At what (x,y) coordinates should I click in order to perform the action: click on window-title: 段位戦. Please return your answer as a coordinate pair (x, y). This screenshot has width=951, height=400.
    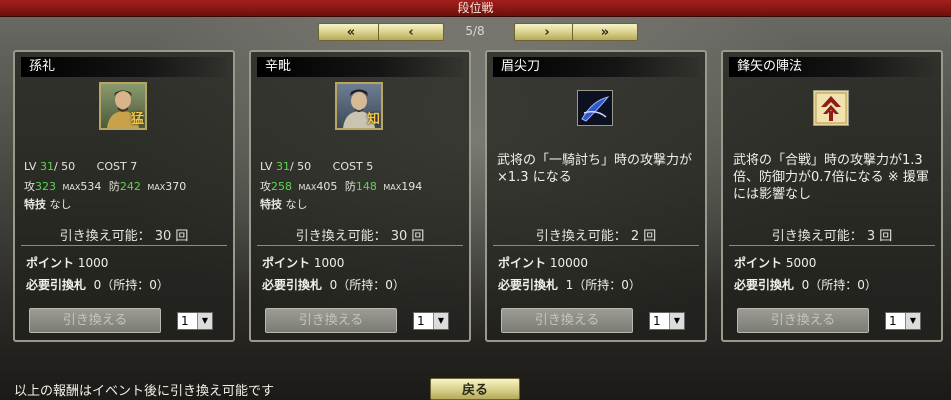
    Looking at the image, I should click on (475, 8).